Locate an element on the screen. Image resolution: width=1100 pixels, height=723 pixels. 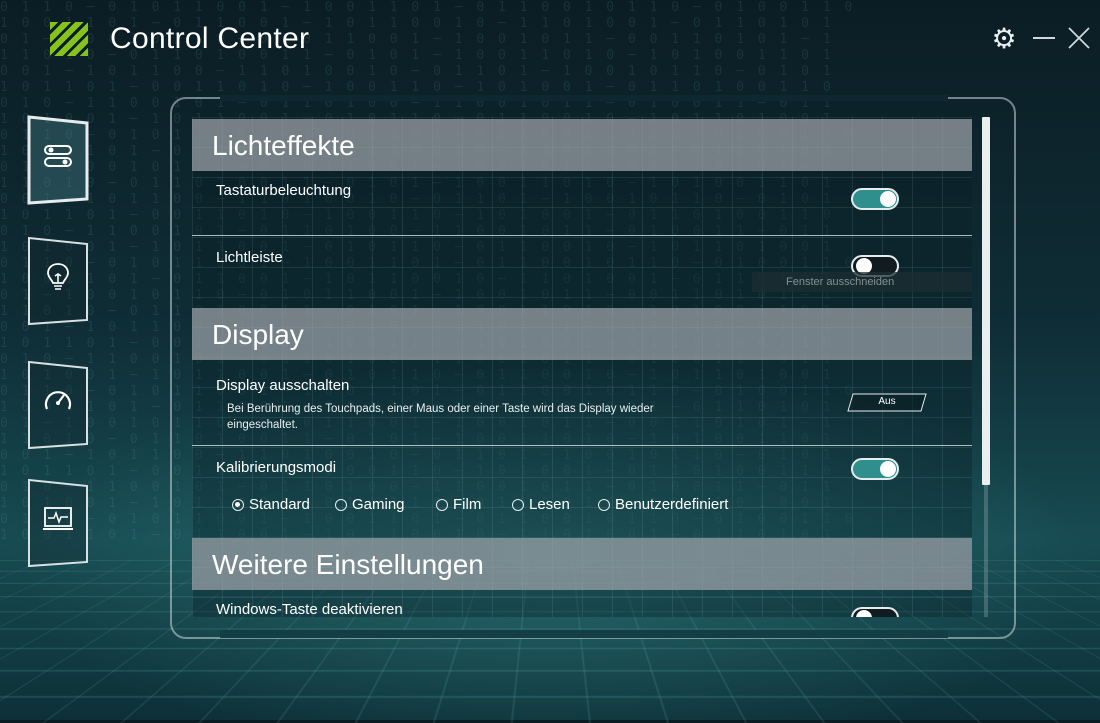
section-header-weitere-einstellungen: Weitere Einstellungen is located at coordinates (582, 564).